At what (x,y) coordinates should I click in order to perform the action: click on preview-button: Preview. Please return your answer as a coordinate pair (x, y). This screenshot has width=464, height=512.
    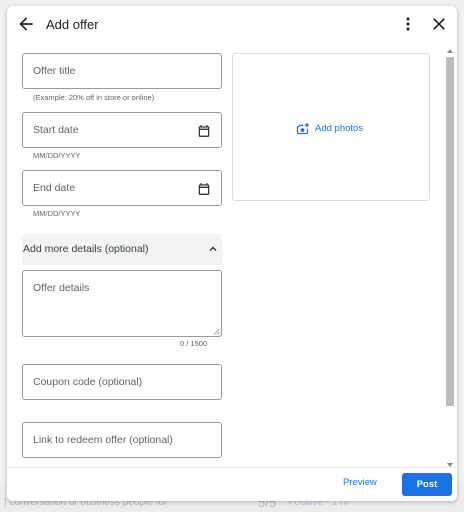
    Looking at the image, I should click on (360, 482).